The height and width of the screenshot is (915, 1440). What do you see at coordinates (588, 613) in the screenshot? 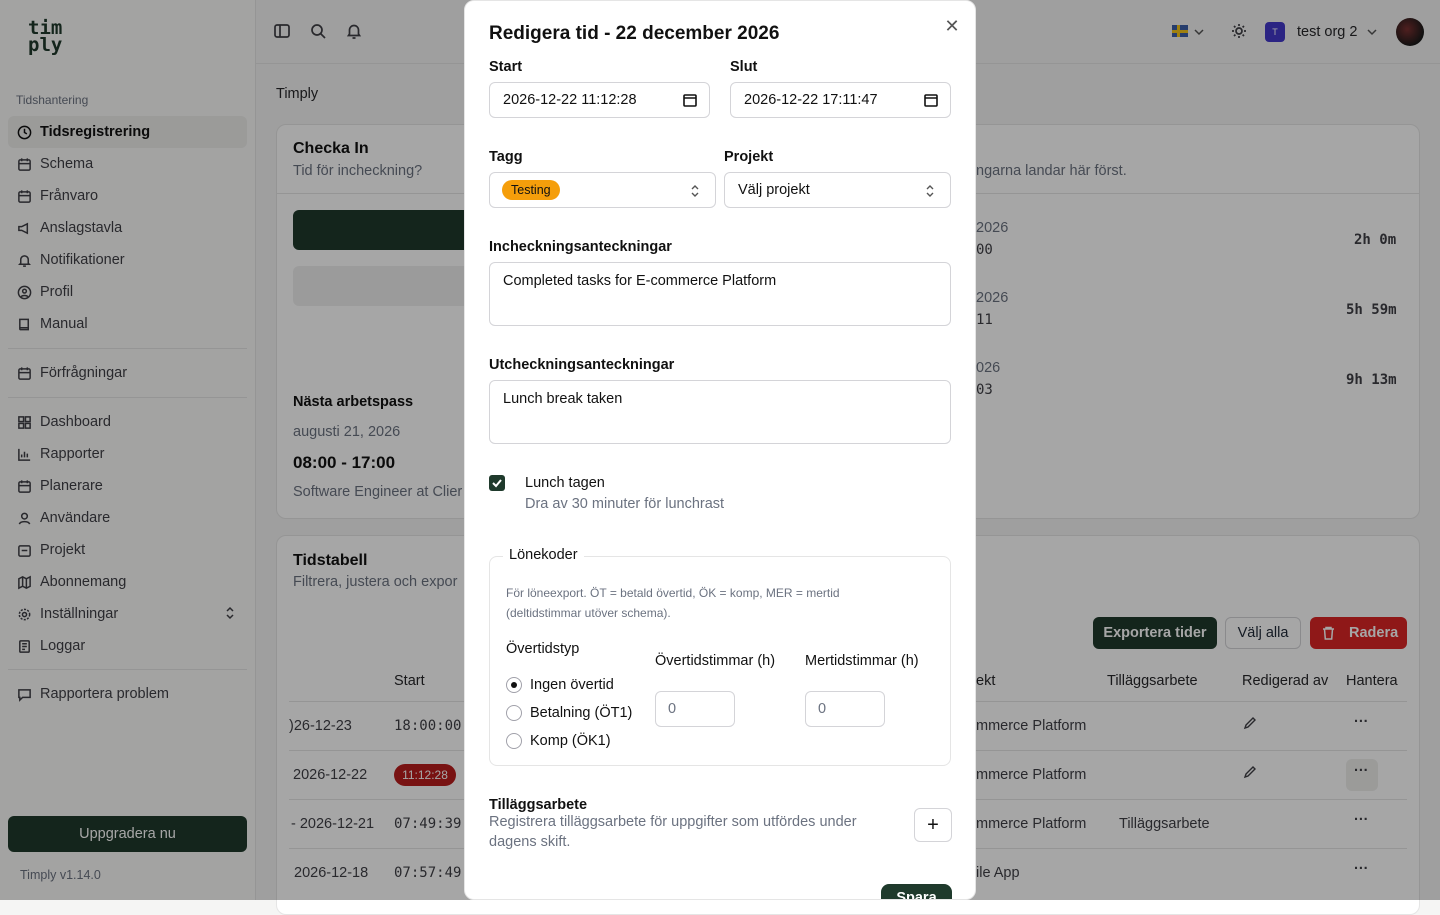
I see `pay-codes-description: (deltidstimmar utöver schema).` at bounding box center [588, 613].